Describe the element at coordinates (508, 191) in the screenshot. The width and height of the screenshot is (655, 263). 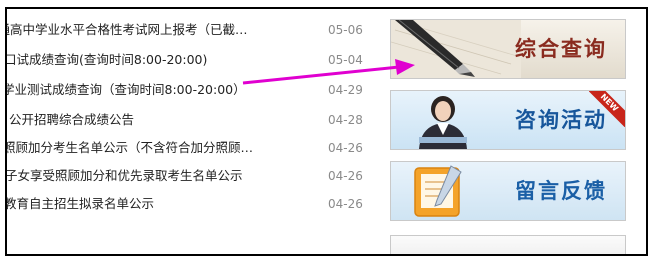
I see `message-banner: 留言反馈` at that location.